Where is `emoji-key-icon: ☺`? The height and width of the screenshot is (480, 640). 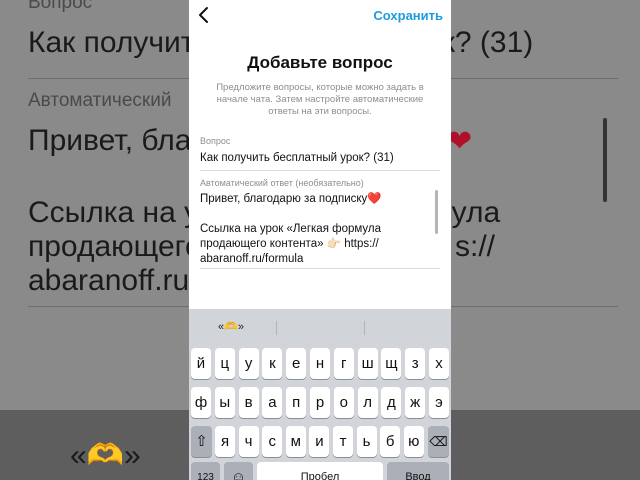
emoji-key-icon: ☺ is located at coordinates (238, 471).